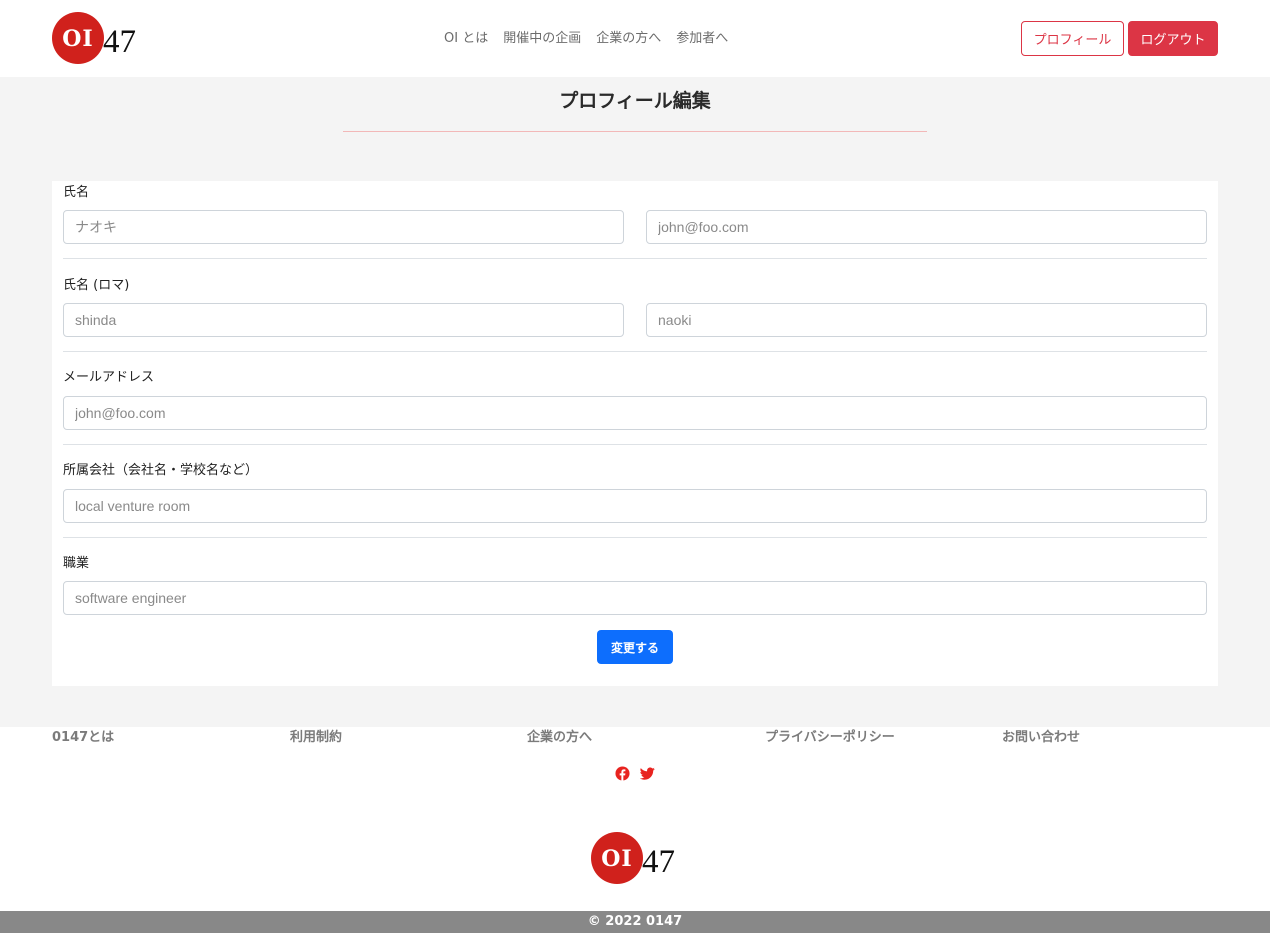 The width and height of the screenshot is (1270, 933). What do you see at coordinates (926, 320) in the screenshot?
I see `first-name-roman-input` at bounding box center [926, 320].